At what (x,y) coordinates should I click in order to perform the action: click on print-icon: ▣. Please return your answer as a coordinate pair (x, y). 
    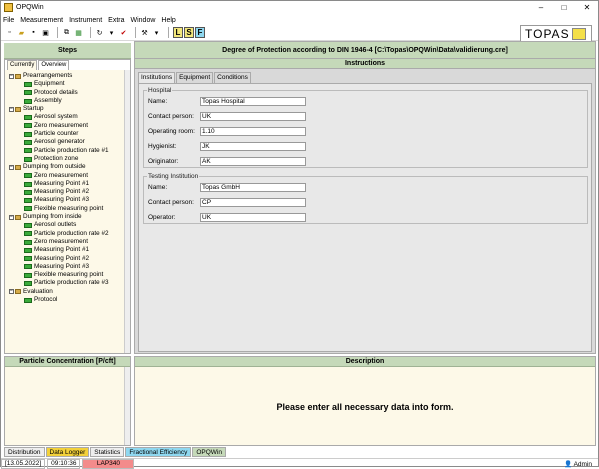
    Looking at the image, I should click on (45, 32).